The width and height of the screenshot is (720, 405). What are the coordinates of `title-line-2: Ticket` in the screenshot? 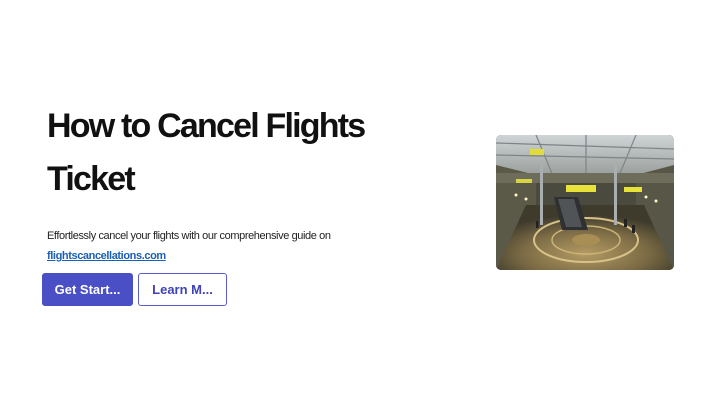 It's located at (91, 179).